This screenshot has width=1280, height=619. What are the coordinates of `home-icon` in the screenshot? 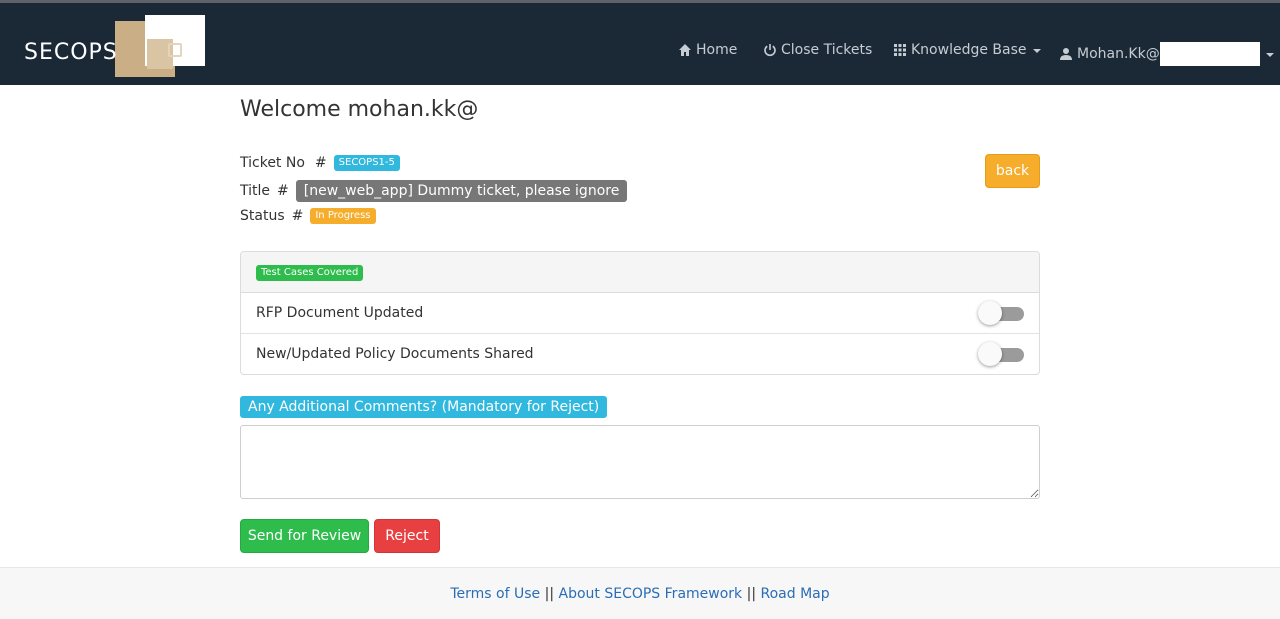 It's located at (685, 50).